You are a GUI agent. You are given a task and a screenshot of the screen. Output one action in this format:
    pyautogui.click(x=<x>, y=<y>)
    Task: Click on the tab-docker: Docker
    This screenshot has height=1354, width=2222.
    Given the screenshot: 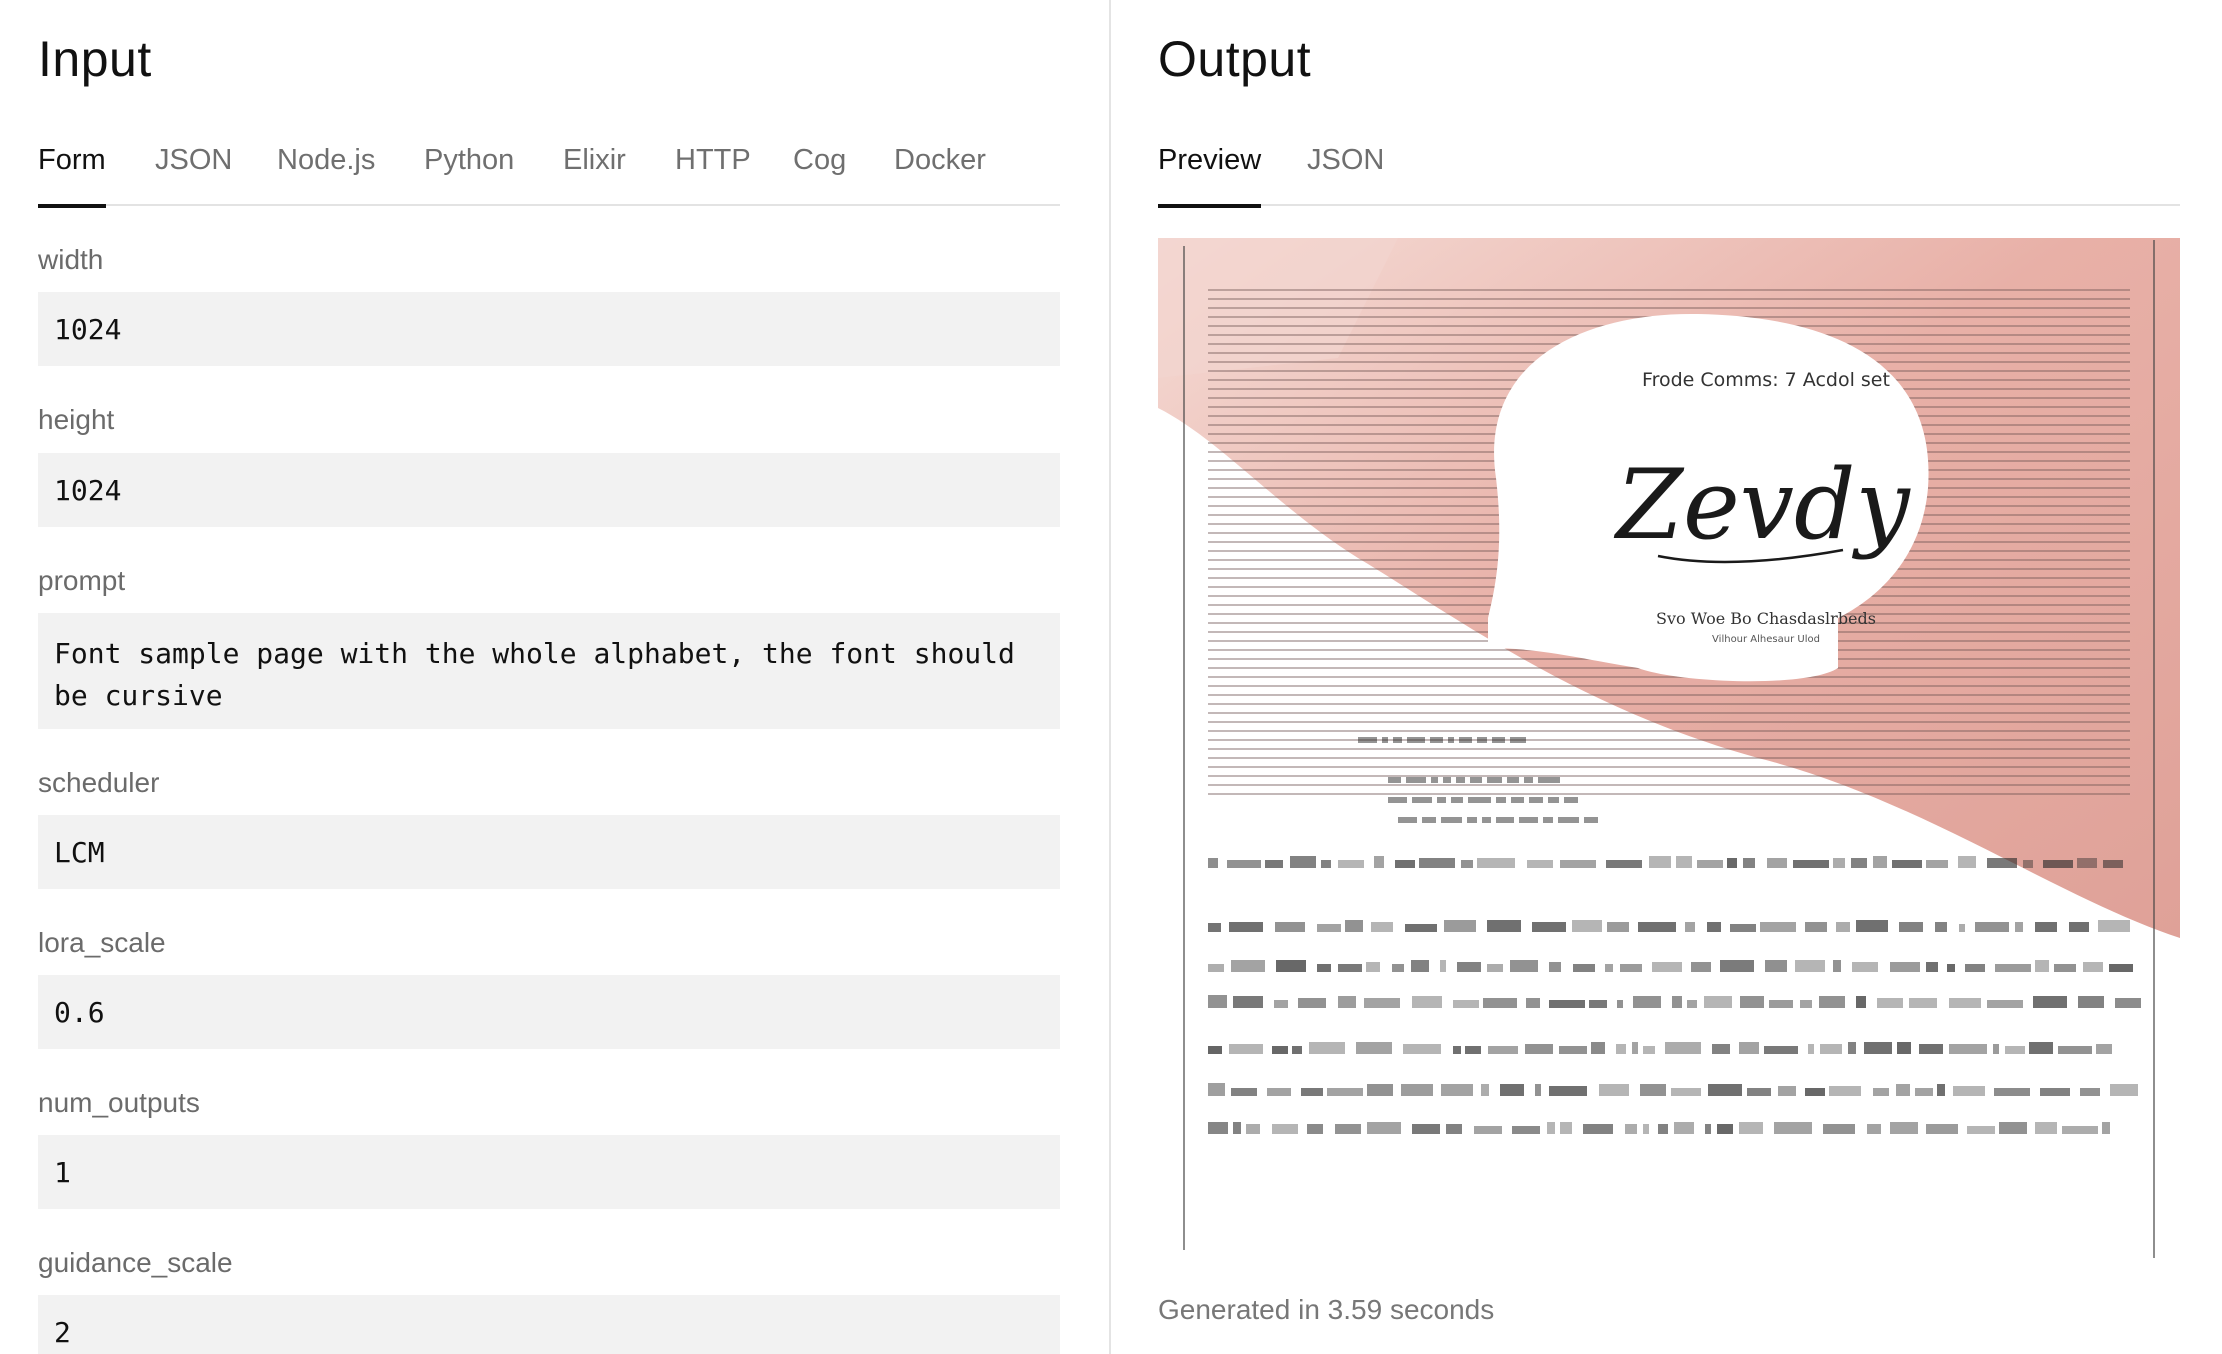 What is the action you would take?
    pyautogui.click(x=940, y=173)
    